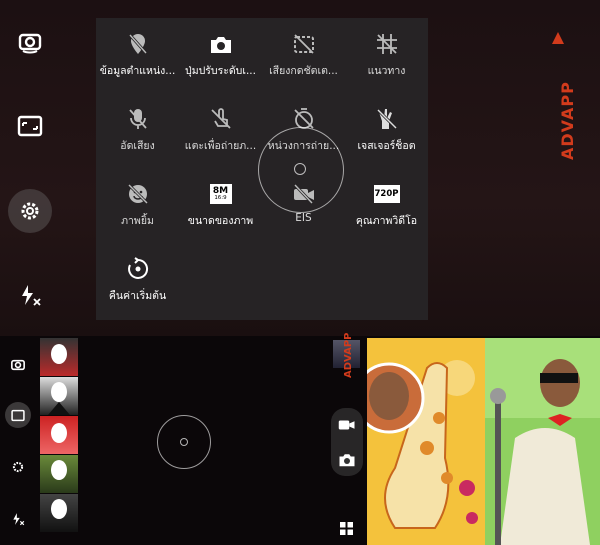  I want to click on menu-label: แนวทาง, so click(386, 71).